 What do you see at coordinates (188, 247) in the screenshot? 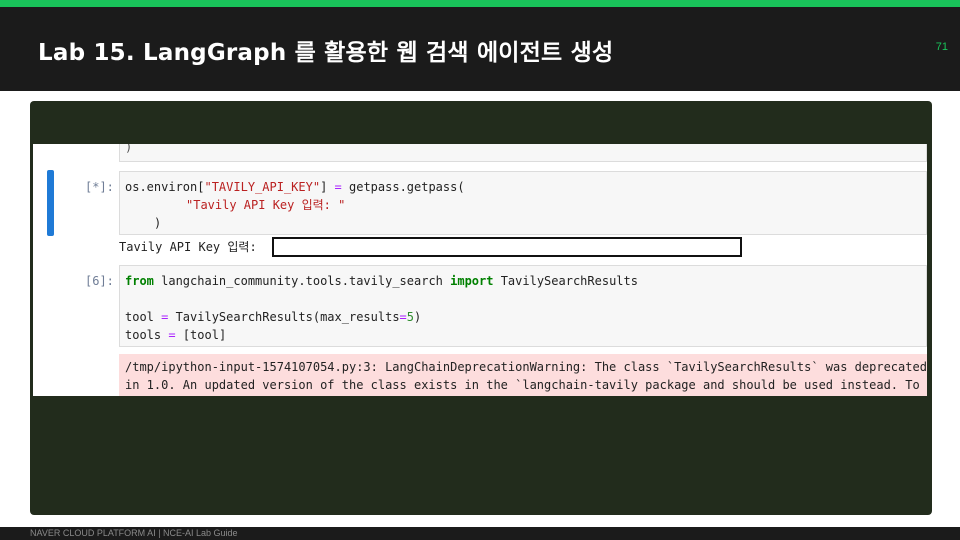
I see `stdin-prompt-label: Tavily API Key 입력:` at bounding box center [188, 247].